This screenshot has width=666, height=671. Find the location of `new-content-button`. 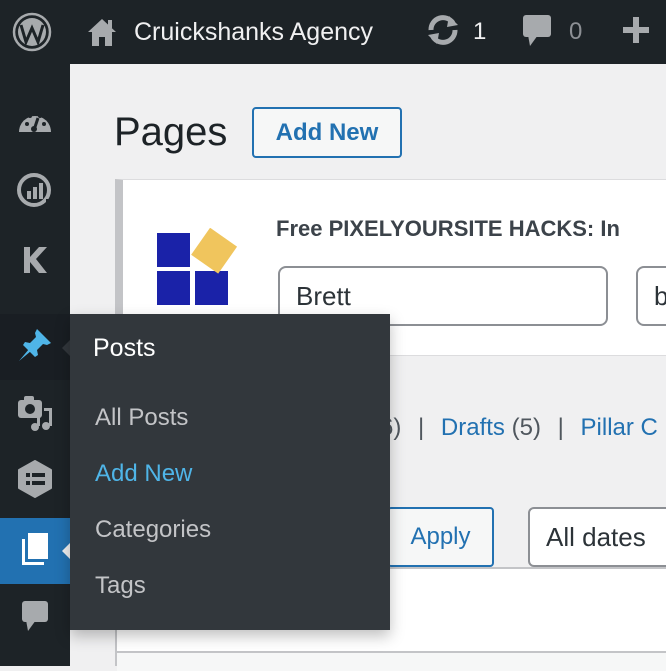

new-content-button is located at coordinates (636, 32).